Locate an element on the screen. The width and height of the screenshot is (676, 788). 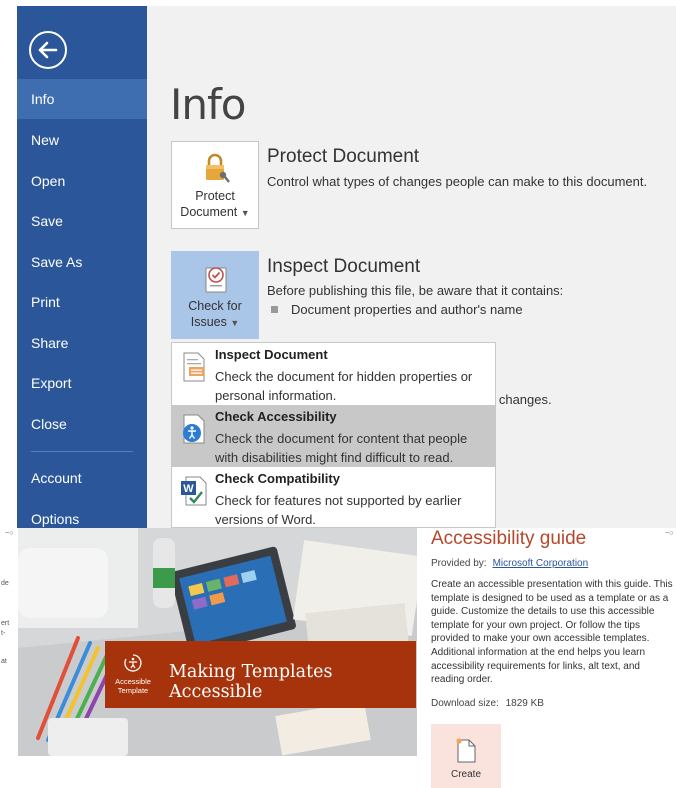
cutoff-text-fragment: de is located at coordinates (5, 583).